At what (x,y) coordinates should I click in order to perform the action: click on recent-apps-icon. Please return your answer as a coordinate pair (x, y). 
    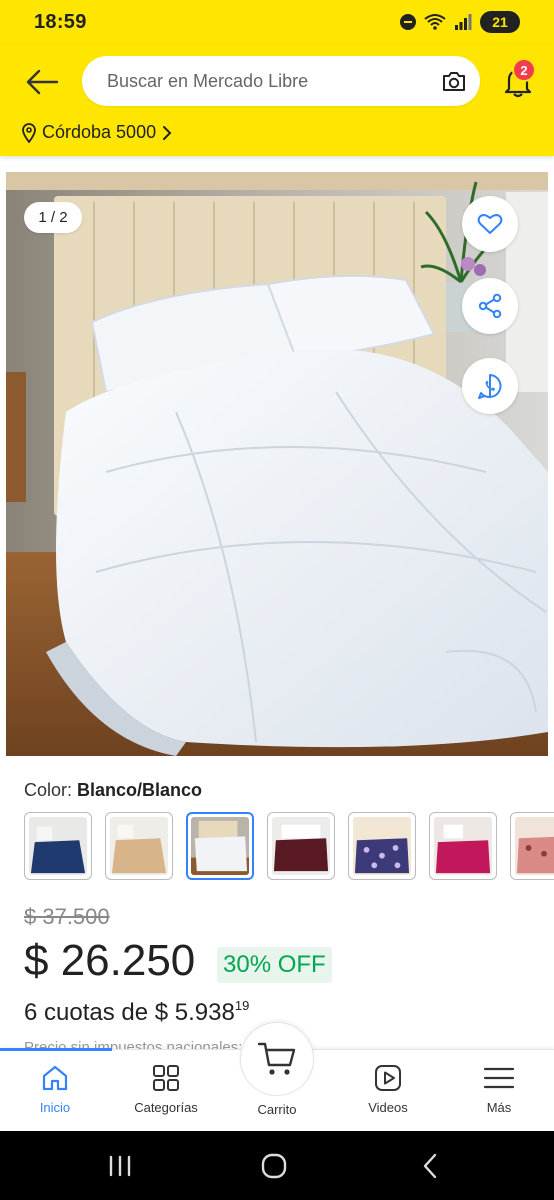
    Looking at the image, I should click on (120, 1166).